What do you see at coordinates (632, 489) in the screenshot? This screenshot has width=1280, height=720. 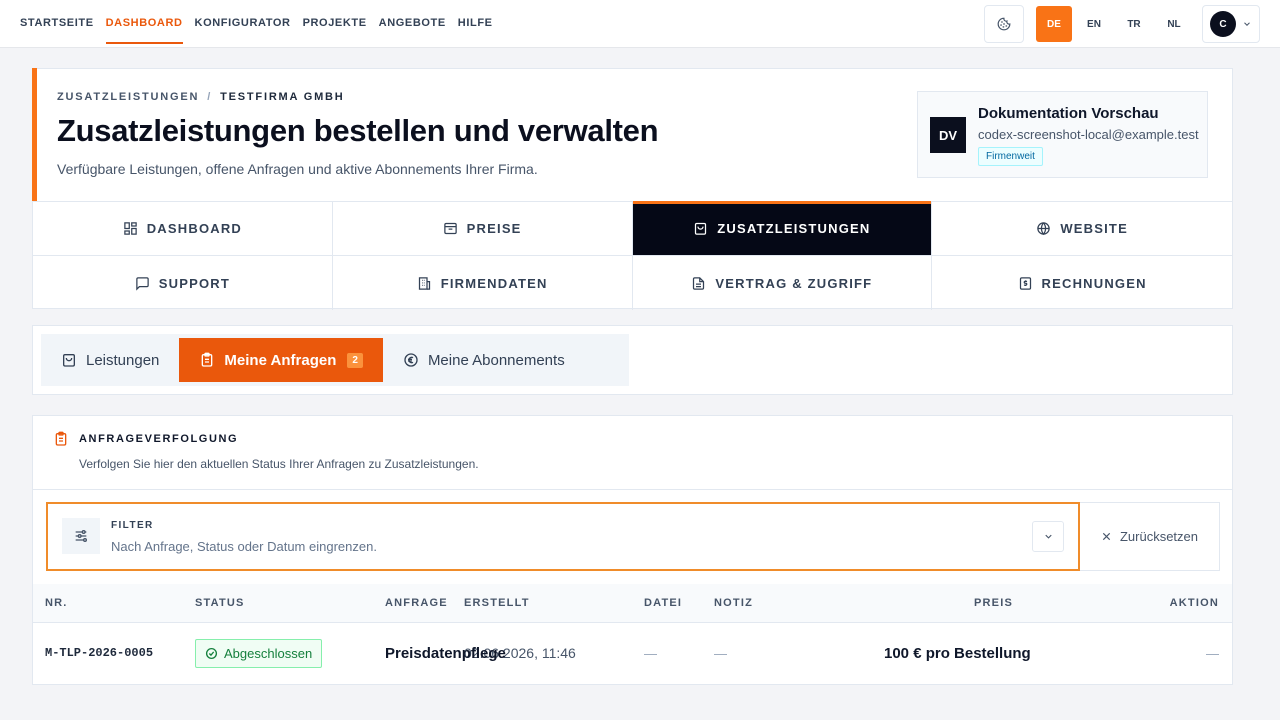 I see `divider` at bounding box center [632, 489].